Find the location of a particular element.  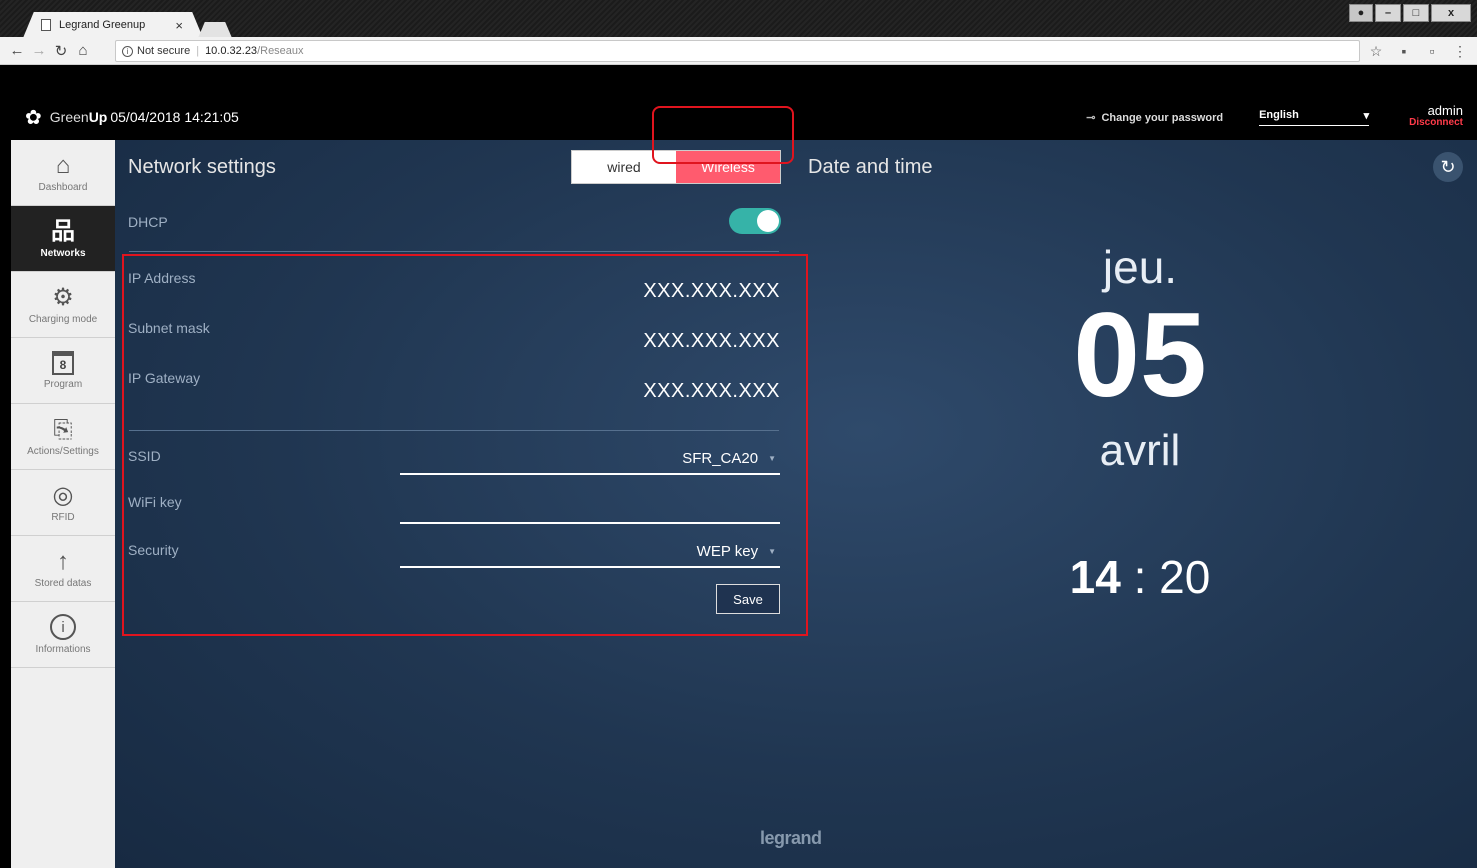

sidebar-item-actions-settings: ⎘ Actions/Settings is located at coordinates (63, 437).